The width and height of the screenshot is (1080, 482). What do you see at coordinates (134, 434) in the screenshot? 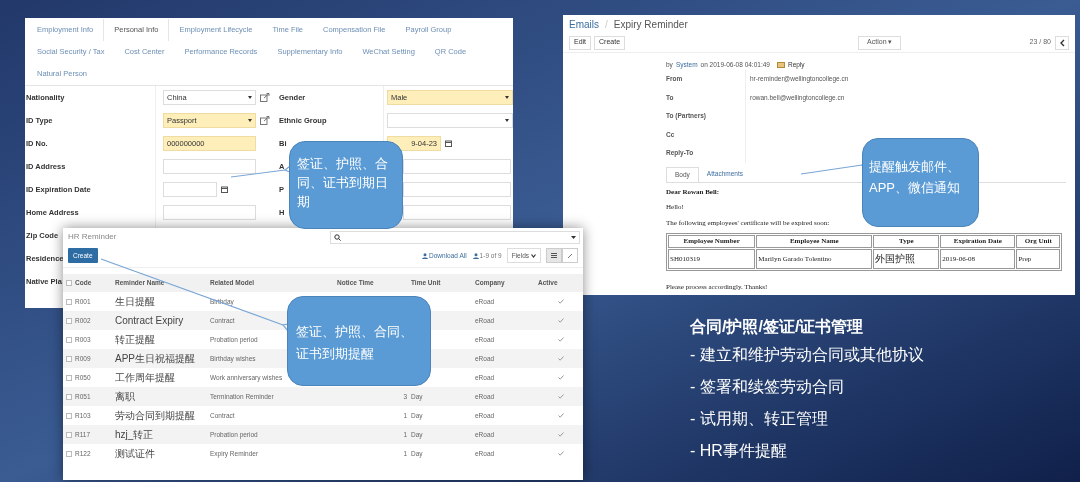
I see `table-cell: hzj_转正` at bounding box center [134, 434].